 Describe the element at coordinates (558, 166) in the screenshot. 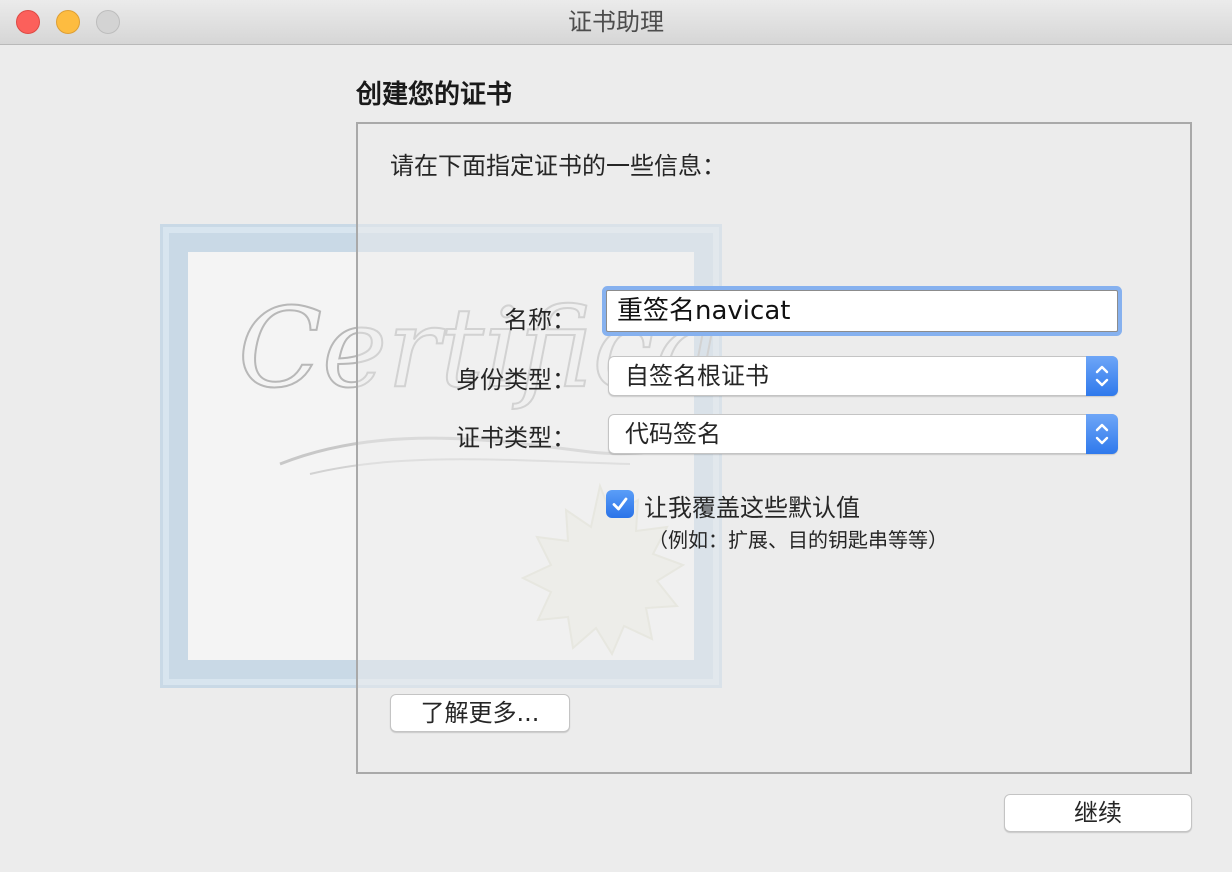

I see `instructions-text: 请在下面指定证书的一些信息：` at that location.